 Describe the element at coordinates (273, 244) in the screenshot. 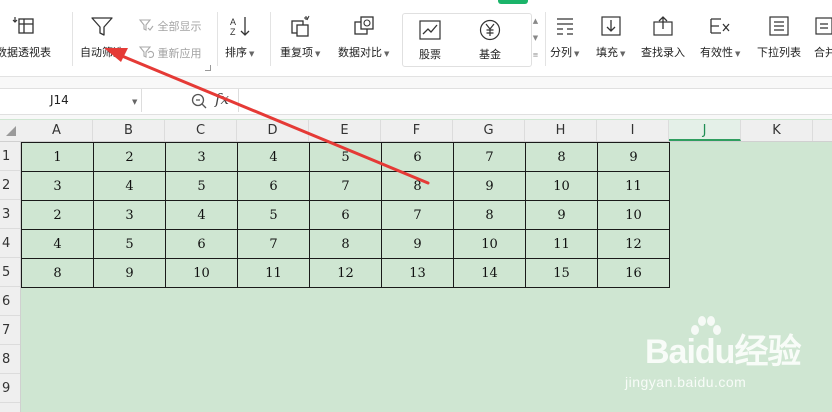

I see `cell-d4: 7` at that location.